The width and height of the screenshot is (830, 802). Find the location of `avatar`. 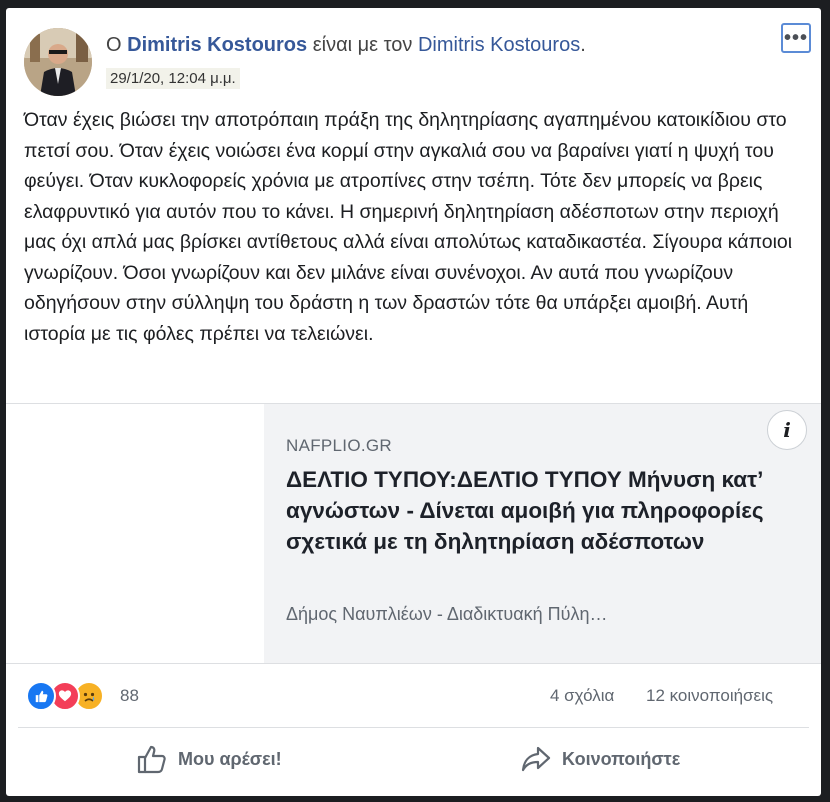

avatar is located at coordinates (58, 62).